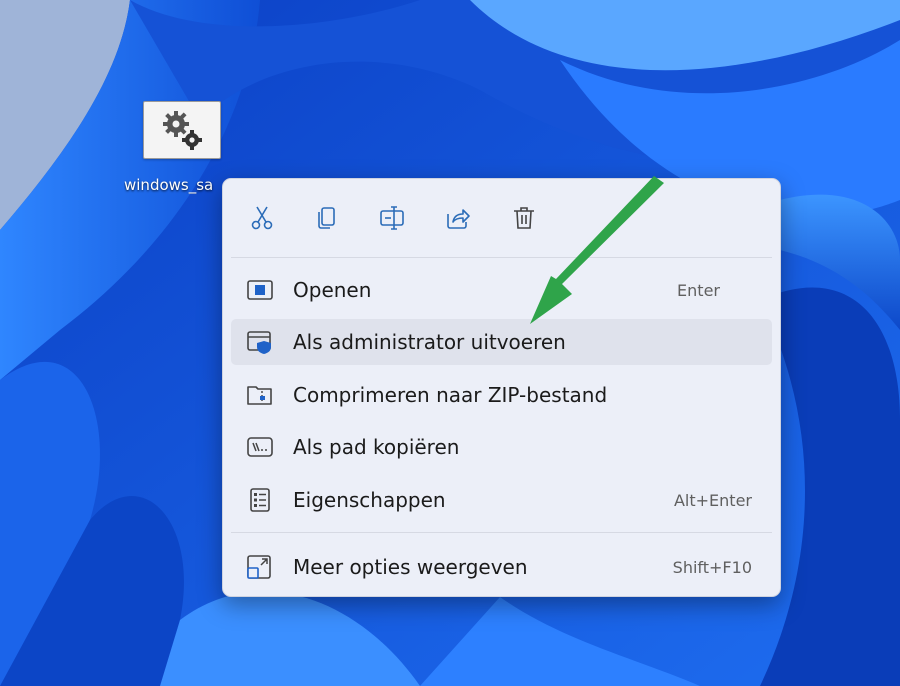  I want to click on menu-item-copy-as-path: Als pad kopiëren, so click(501, 447).